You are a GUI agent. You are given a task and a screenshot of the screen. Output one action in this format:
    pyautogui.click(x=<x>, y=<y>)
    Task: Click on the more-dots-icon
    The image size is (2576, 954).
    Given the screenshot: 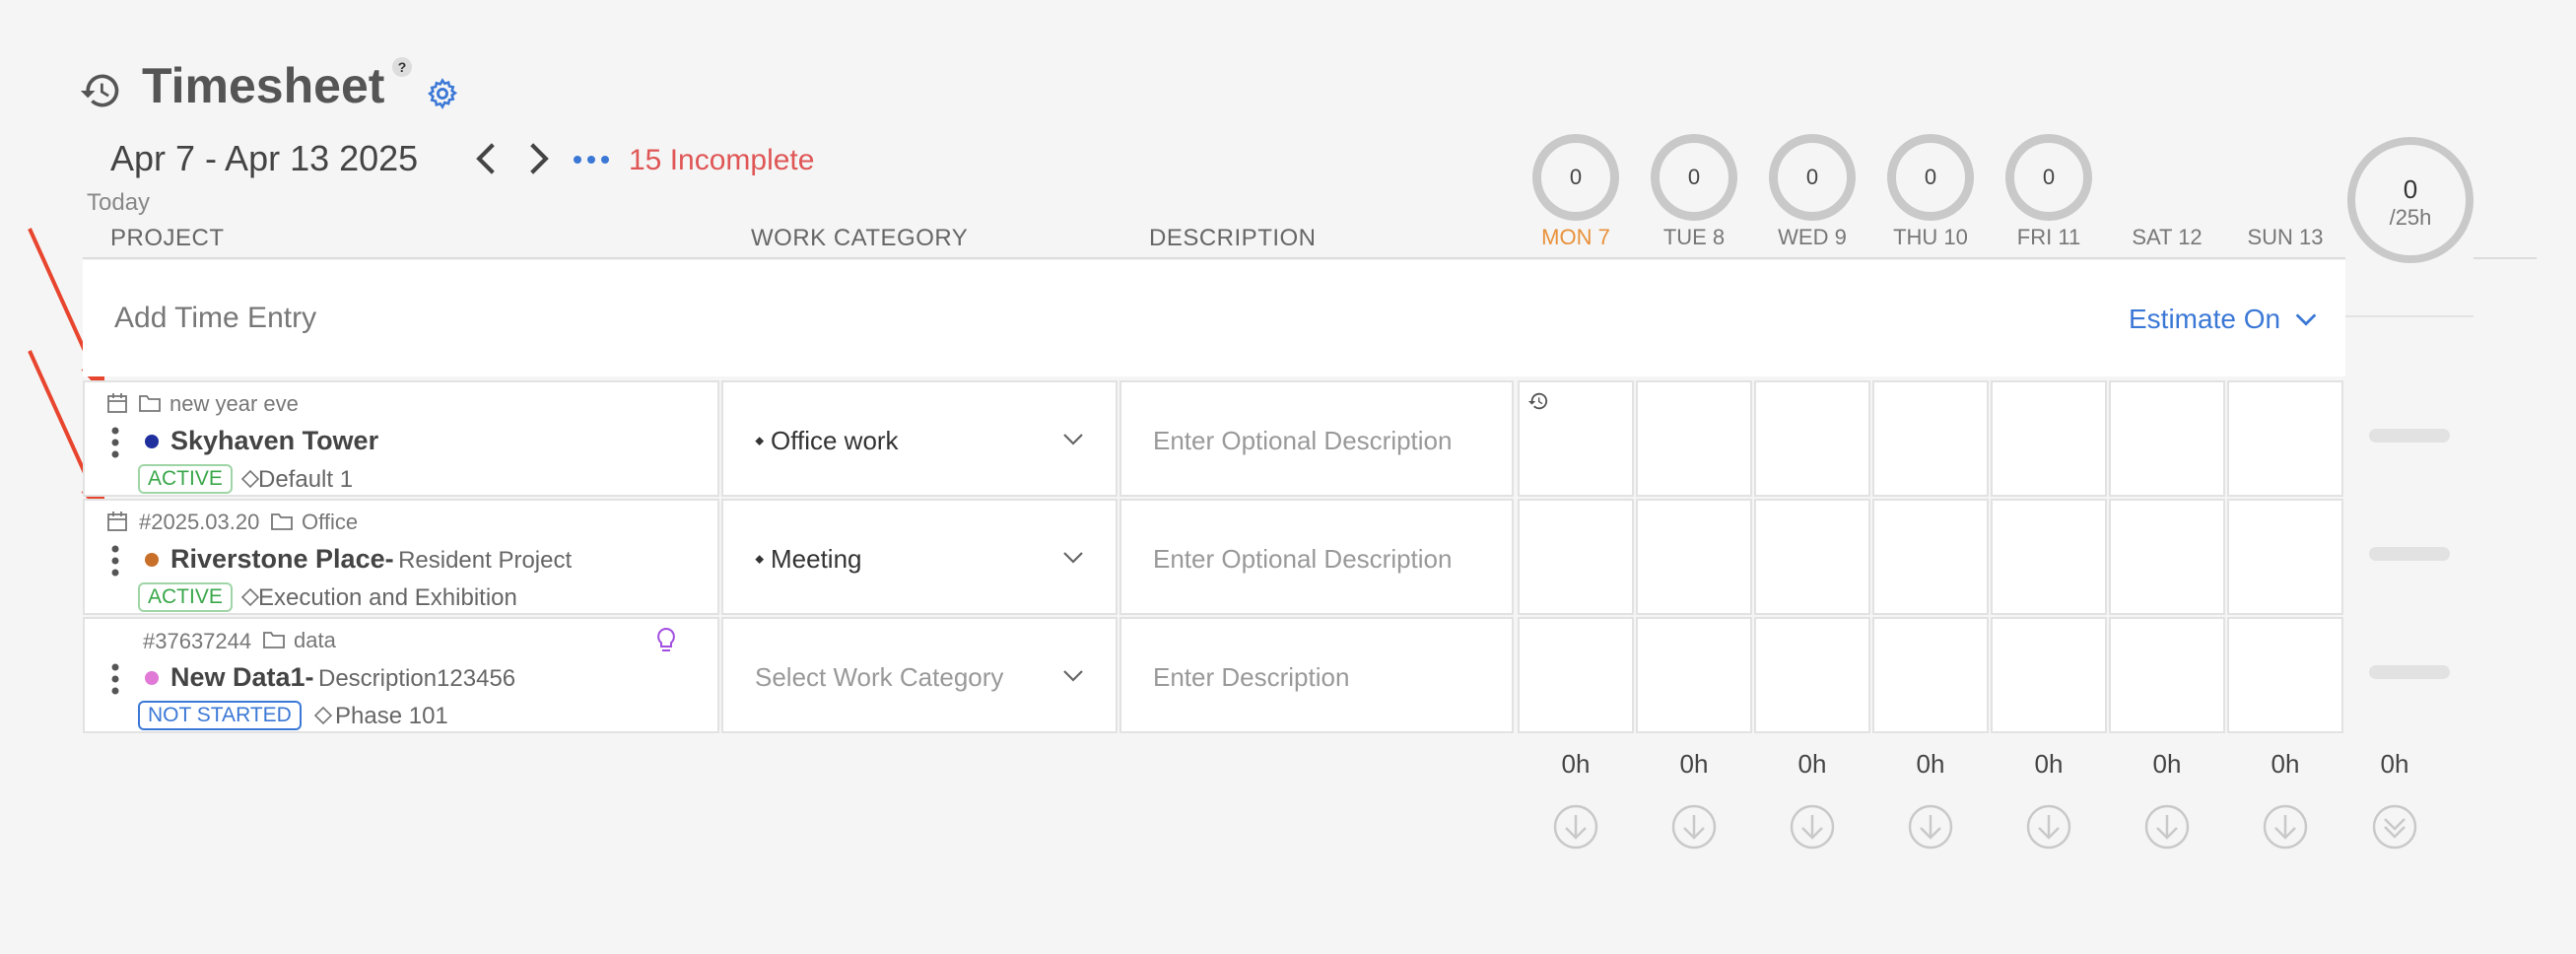 What is the action you would take?
    pyautogui.click(x=591, y=160)
    